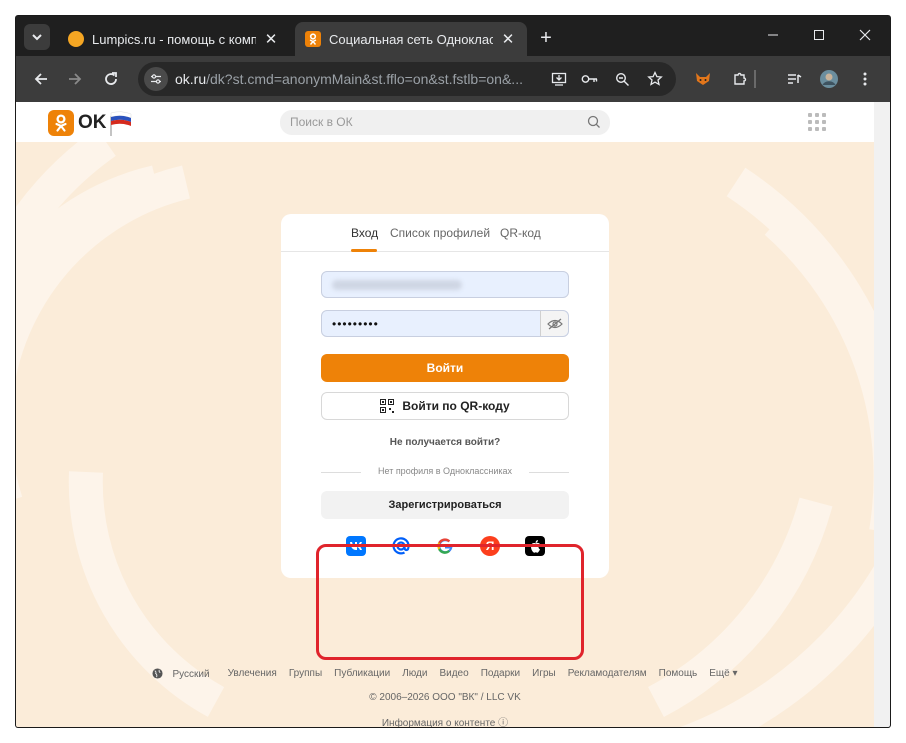  I want to click on footer-link-advertisers: Рекламодателям, so click(607, 674).